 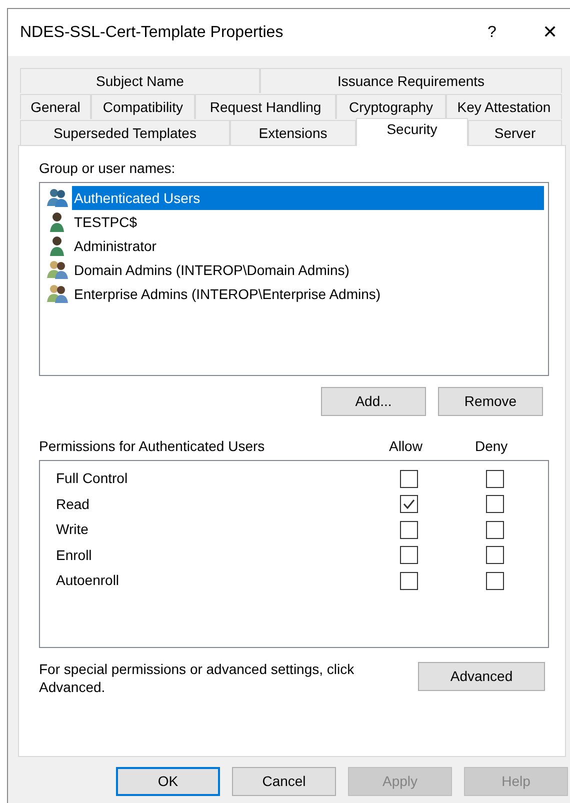 I want to click on permission-name: Write, so click(x=73, y=530).